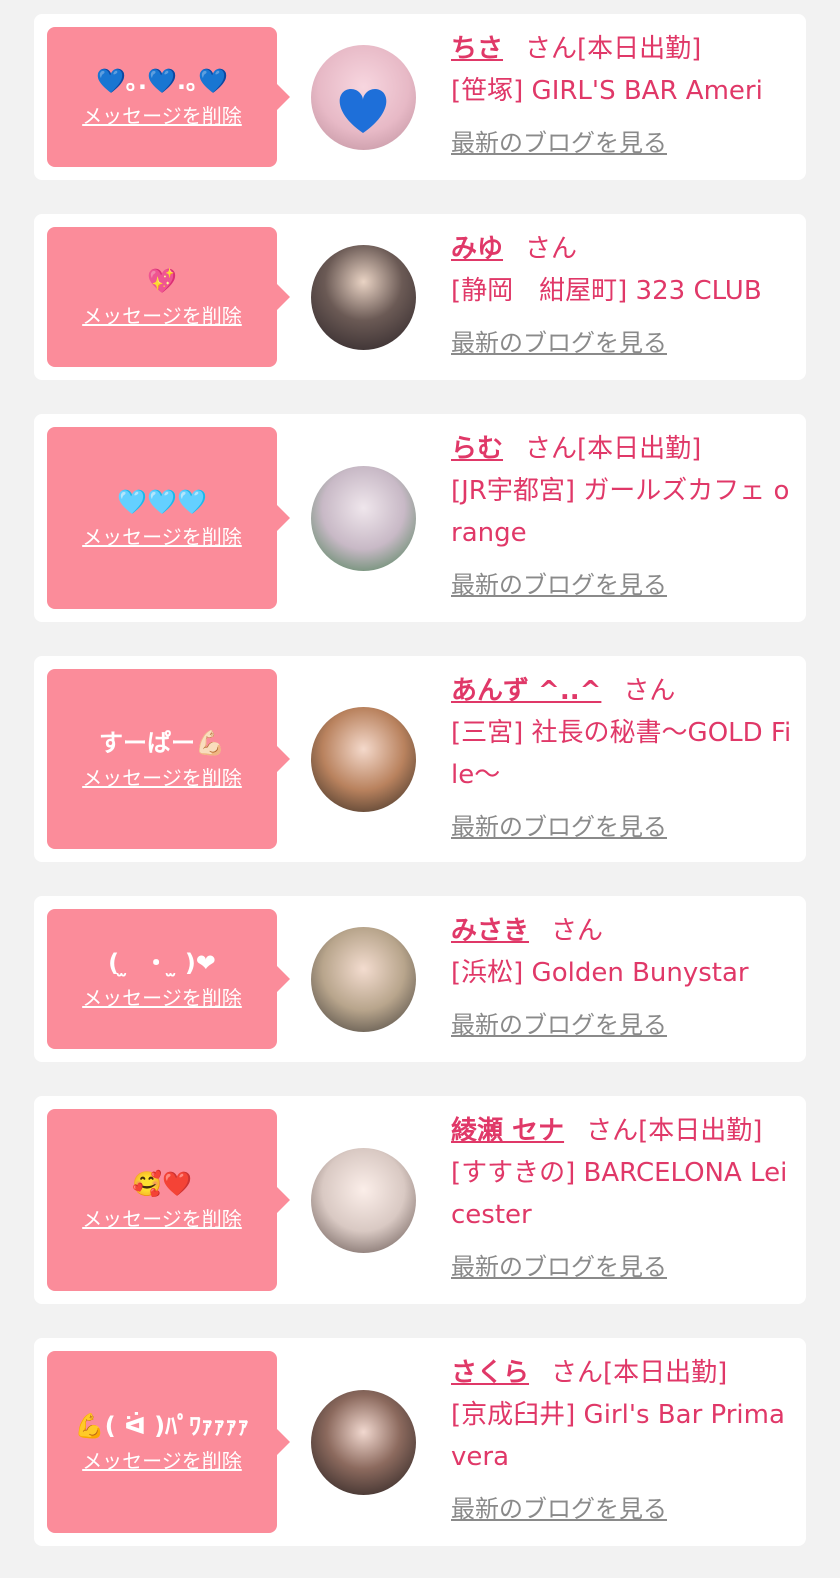  I want to click on girl-name-link: みゆ, so click(477, 249).